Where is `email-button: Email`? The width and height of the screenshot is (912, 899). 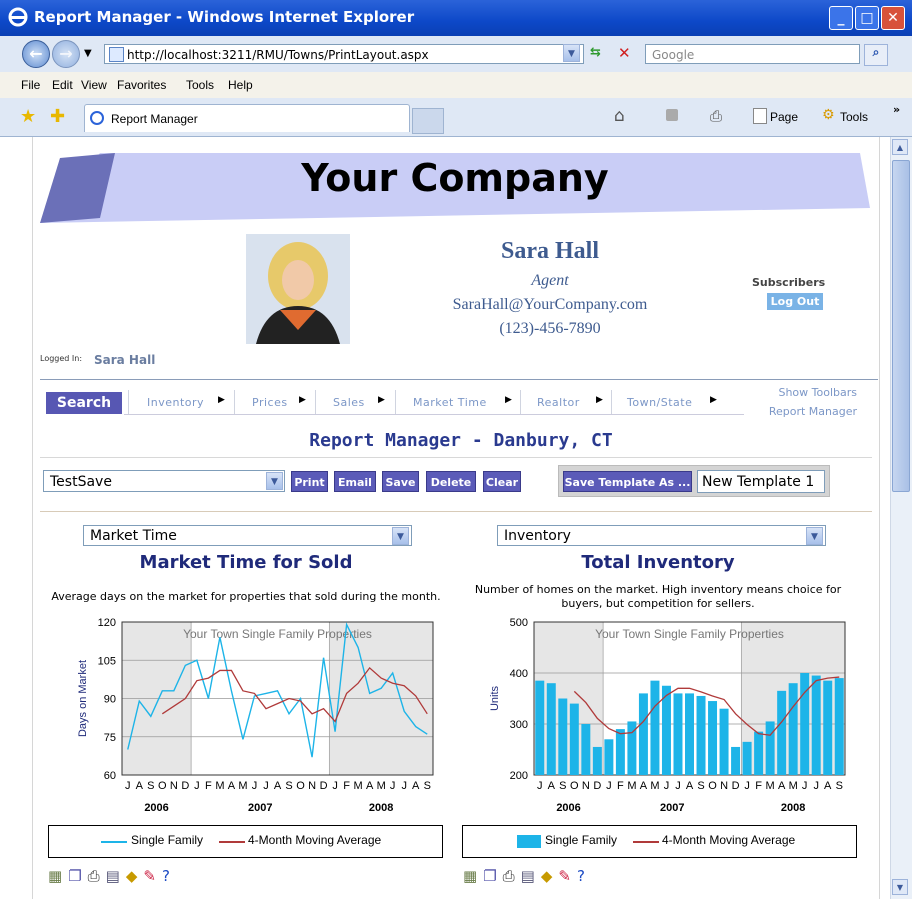
email-button: Email is located at coordinates (355, 481).